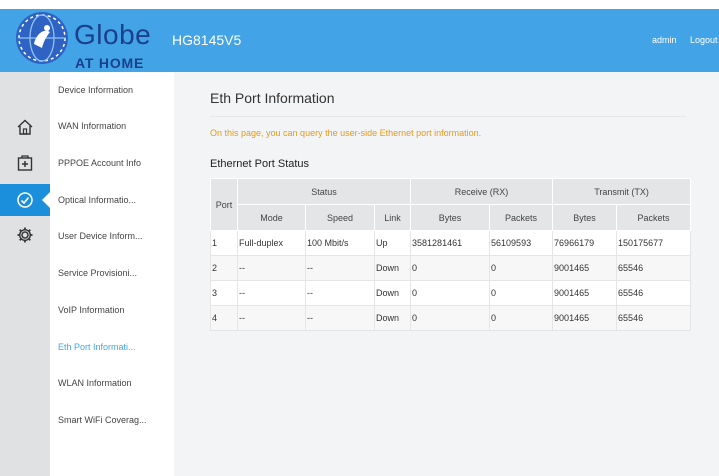 Image resolution: width=719 pixels, height=476 pixels. Describe the element at coordinates (113, 34) in the screenshot. I see `brand-name: Globe` at that location.